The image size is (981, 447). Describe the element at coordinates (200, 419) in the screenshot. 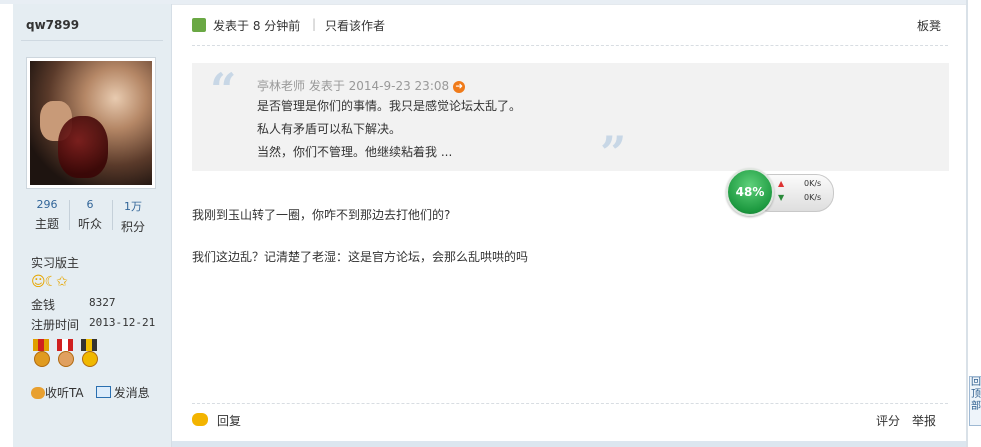

I see `reply-icon` at that location.